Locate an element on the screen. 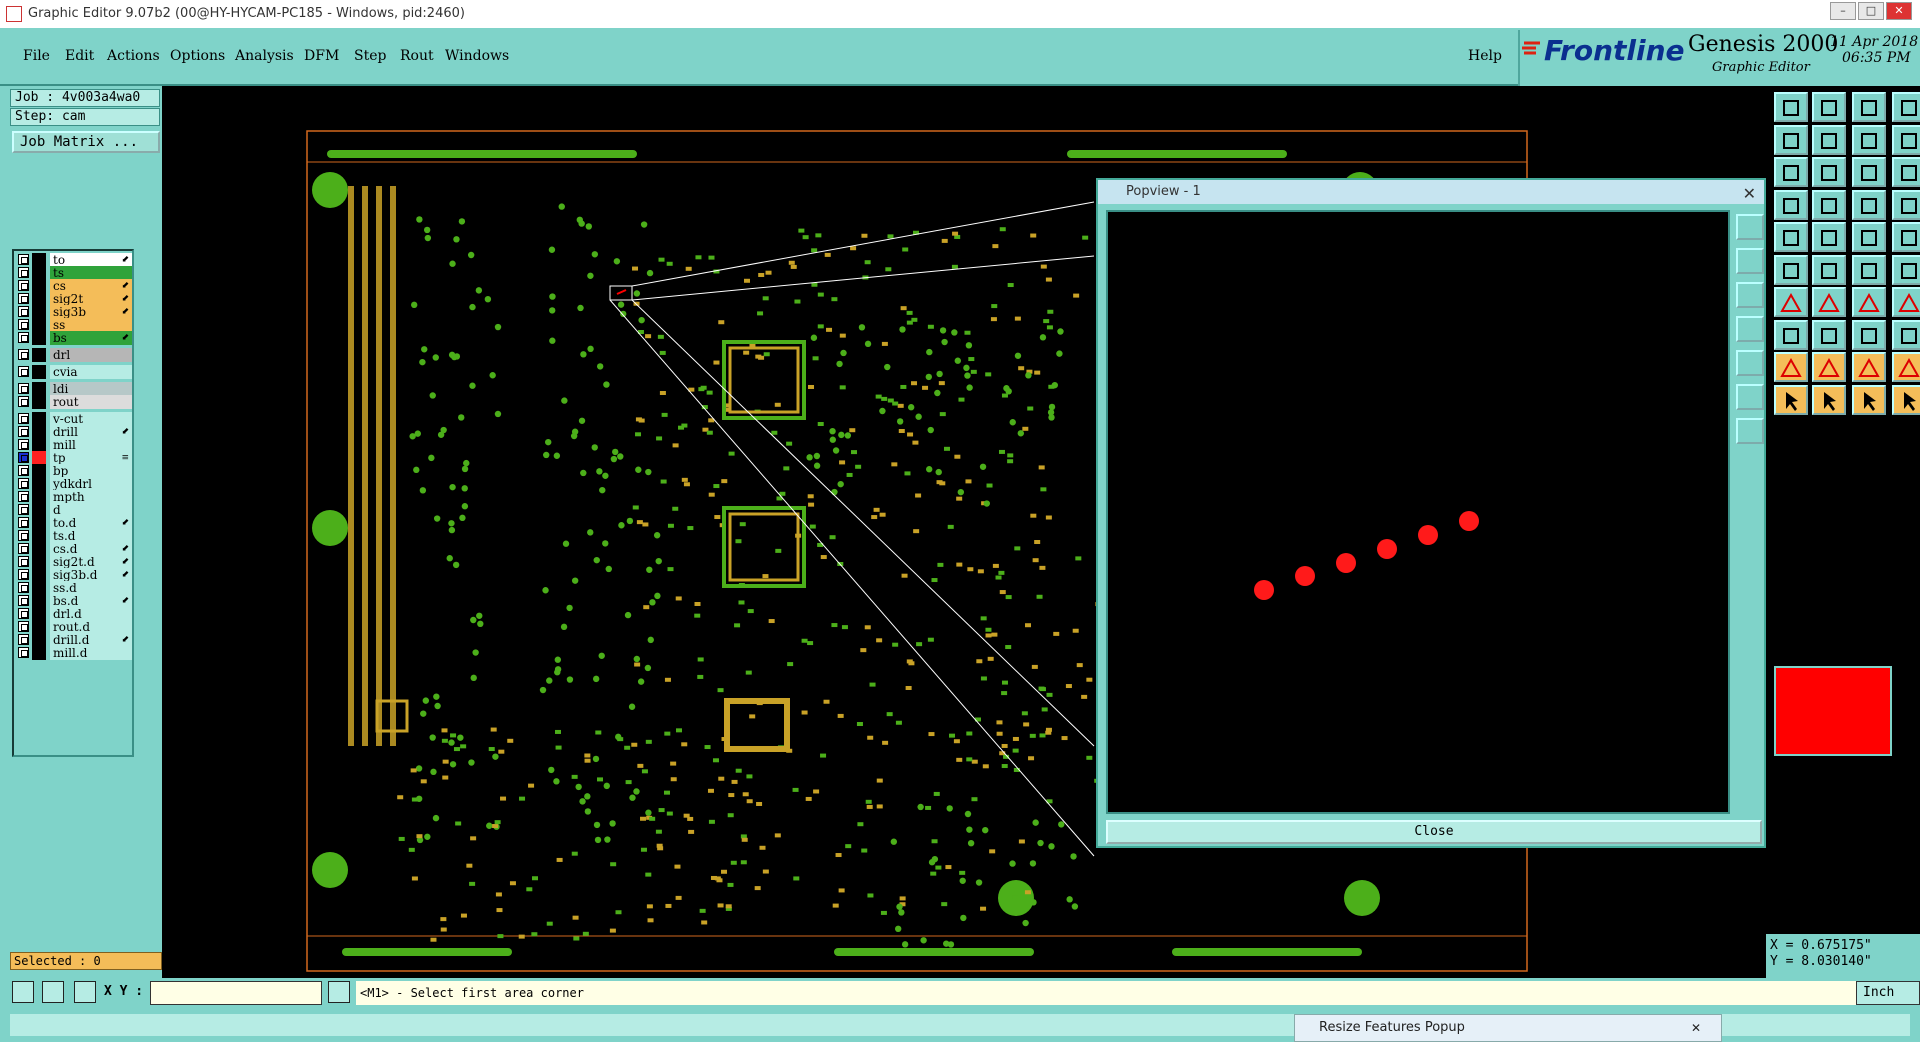 The width and height of the screenshot is (1920, 1042). window-icon is located at coordinates (1791, 172).